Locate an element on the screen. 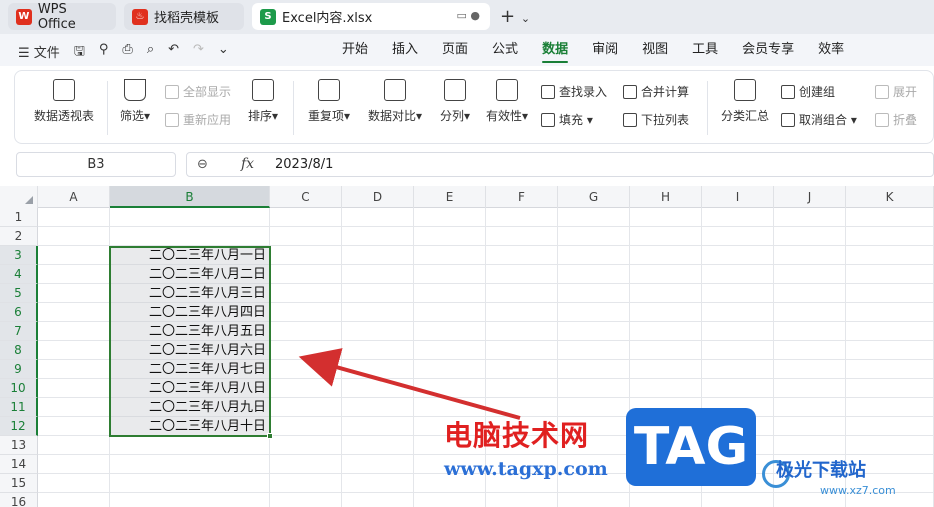 This screenshot has height=507, width=934. watermark-tag-logo: TAG is located at coordinates (691, 447).